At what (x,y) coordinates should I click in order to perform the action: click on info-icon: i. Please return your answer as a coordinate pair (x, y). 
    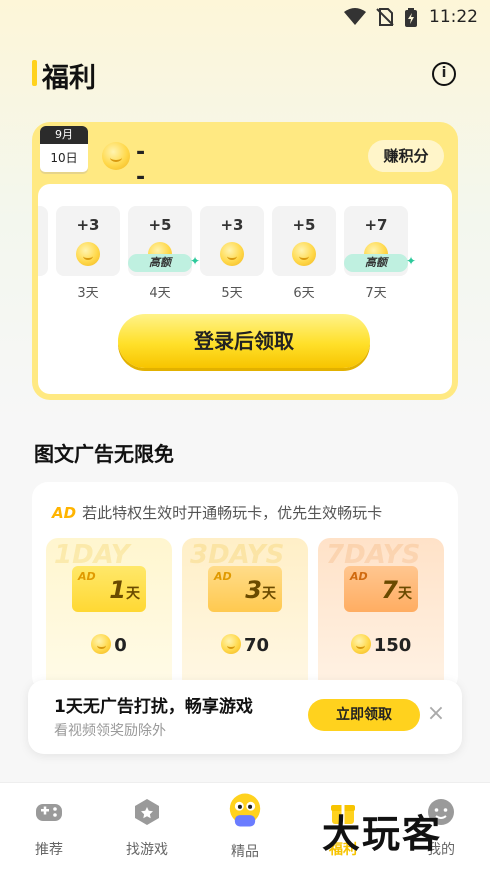
    Looking at the image, I should click on (444, 74).